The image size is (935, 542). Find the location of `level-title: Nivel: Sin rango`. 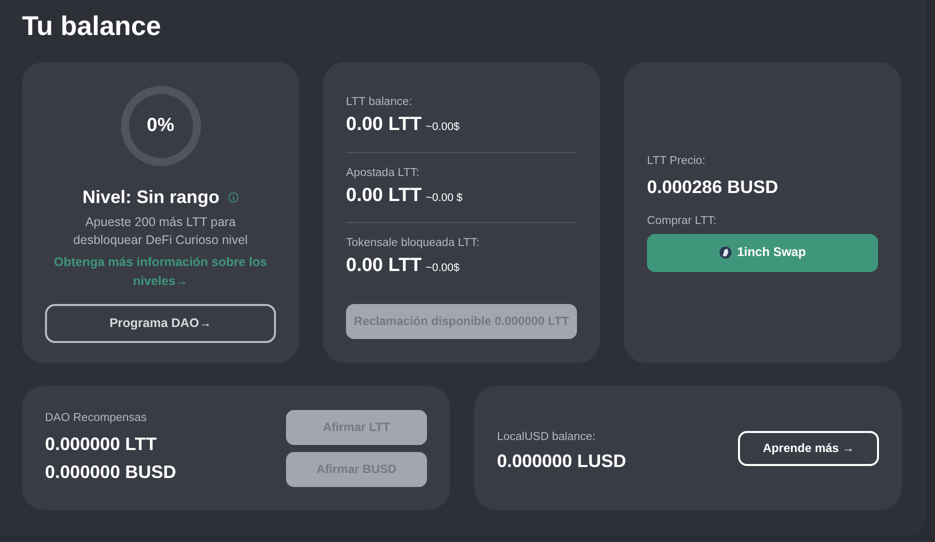

level-title: Nivel: Sin rango is located at coordinates (151, 197).